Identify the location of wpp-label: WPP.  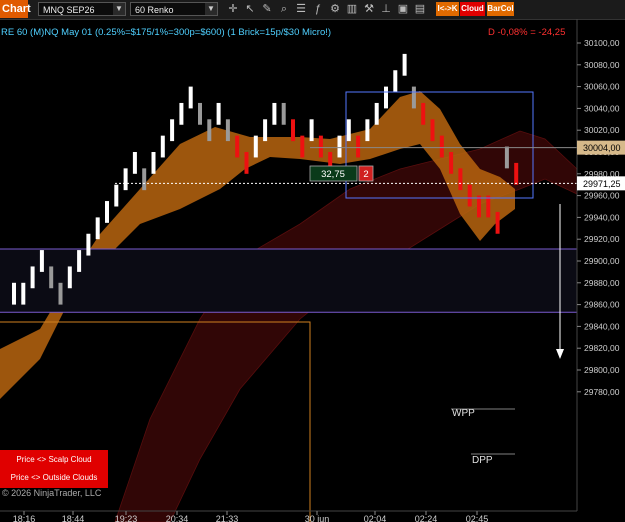
(463, 413).